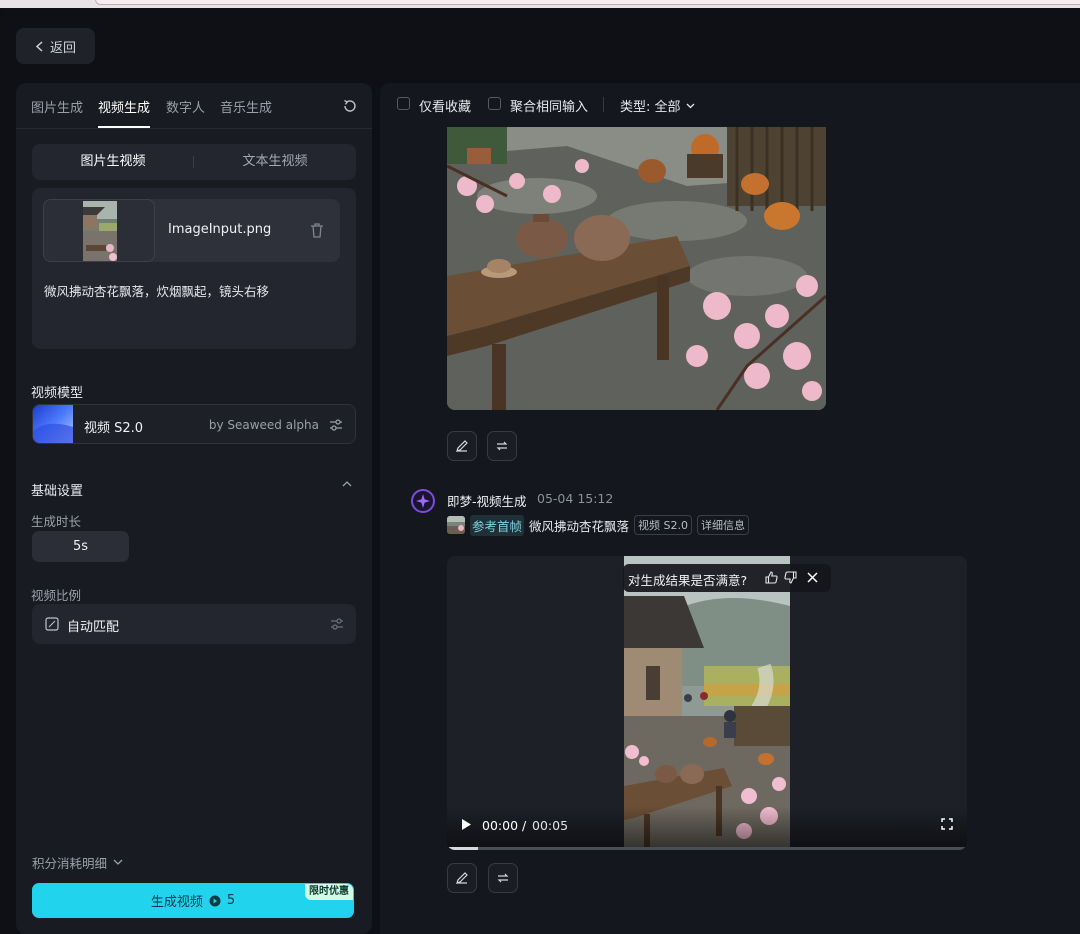 Image resolution: width=1080 pixels, height=934 pixels. I want to click on browser-frame, so click(540, 4).